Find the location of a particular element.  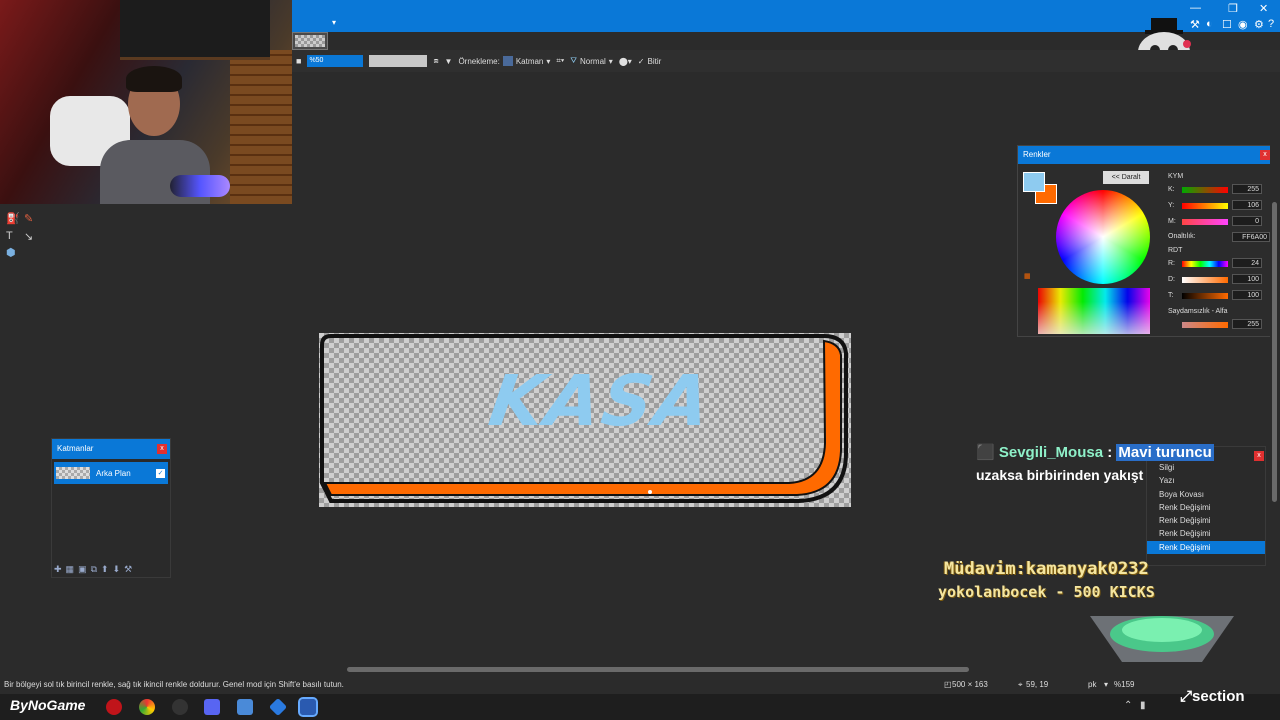

microphone is located at coordinates (200, 186).